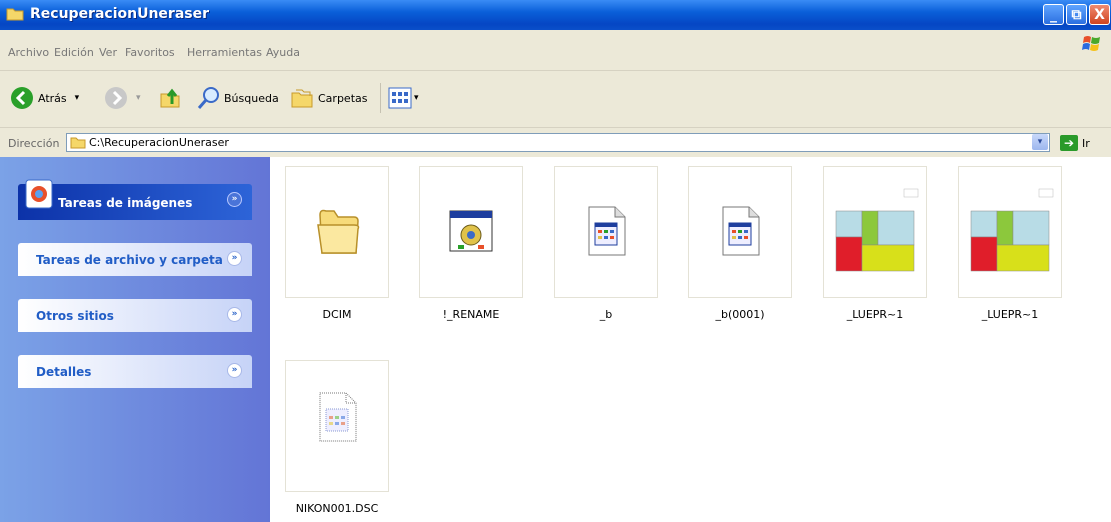 The image size is (1111, 522). What do you see at coordinates (39, 194) in the screenshot?
I see `picture-icon` at bounding box center [39, 194].